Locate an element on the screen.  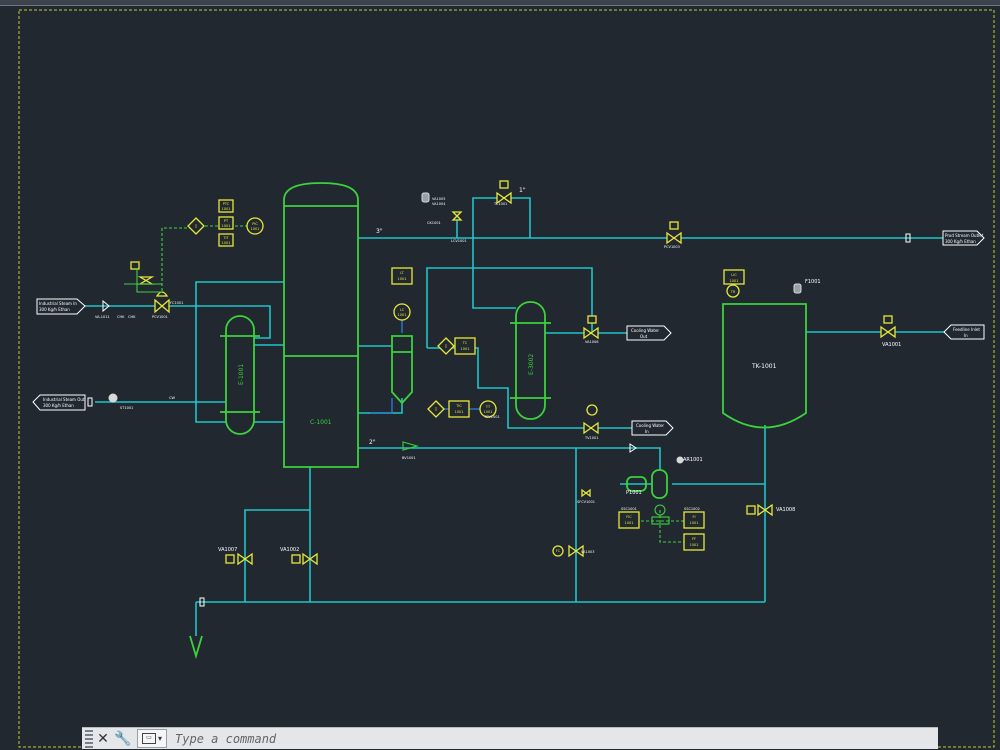
tc-text-2: 1001 is located at coordinates (465, 349).